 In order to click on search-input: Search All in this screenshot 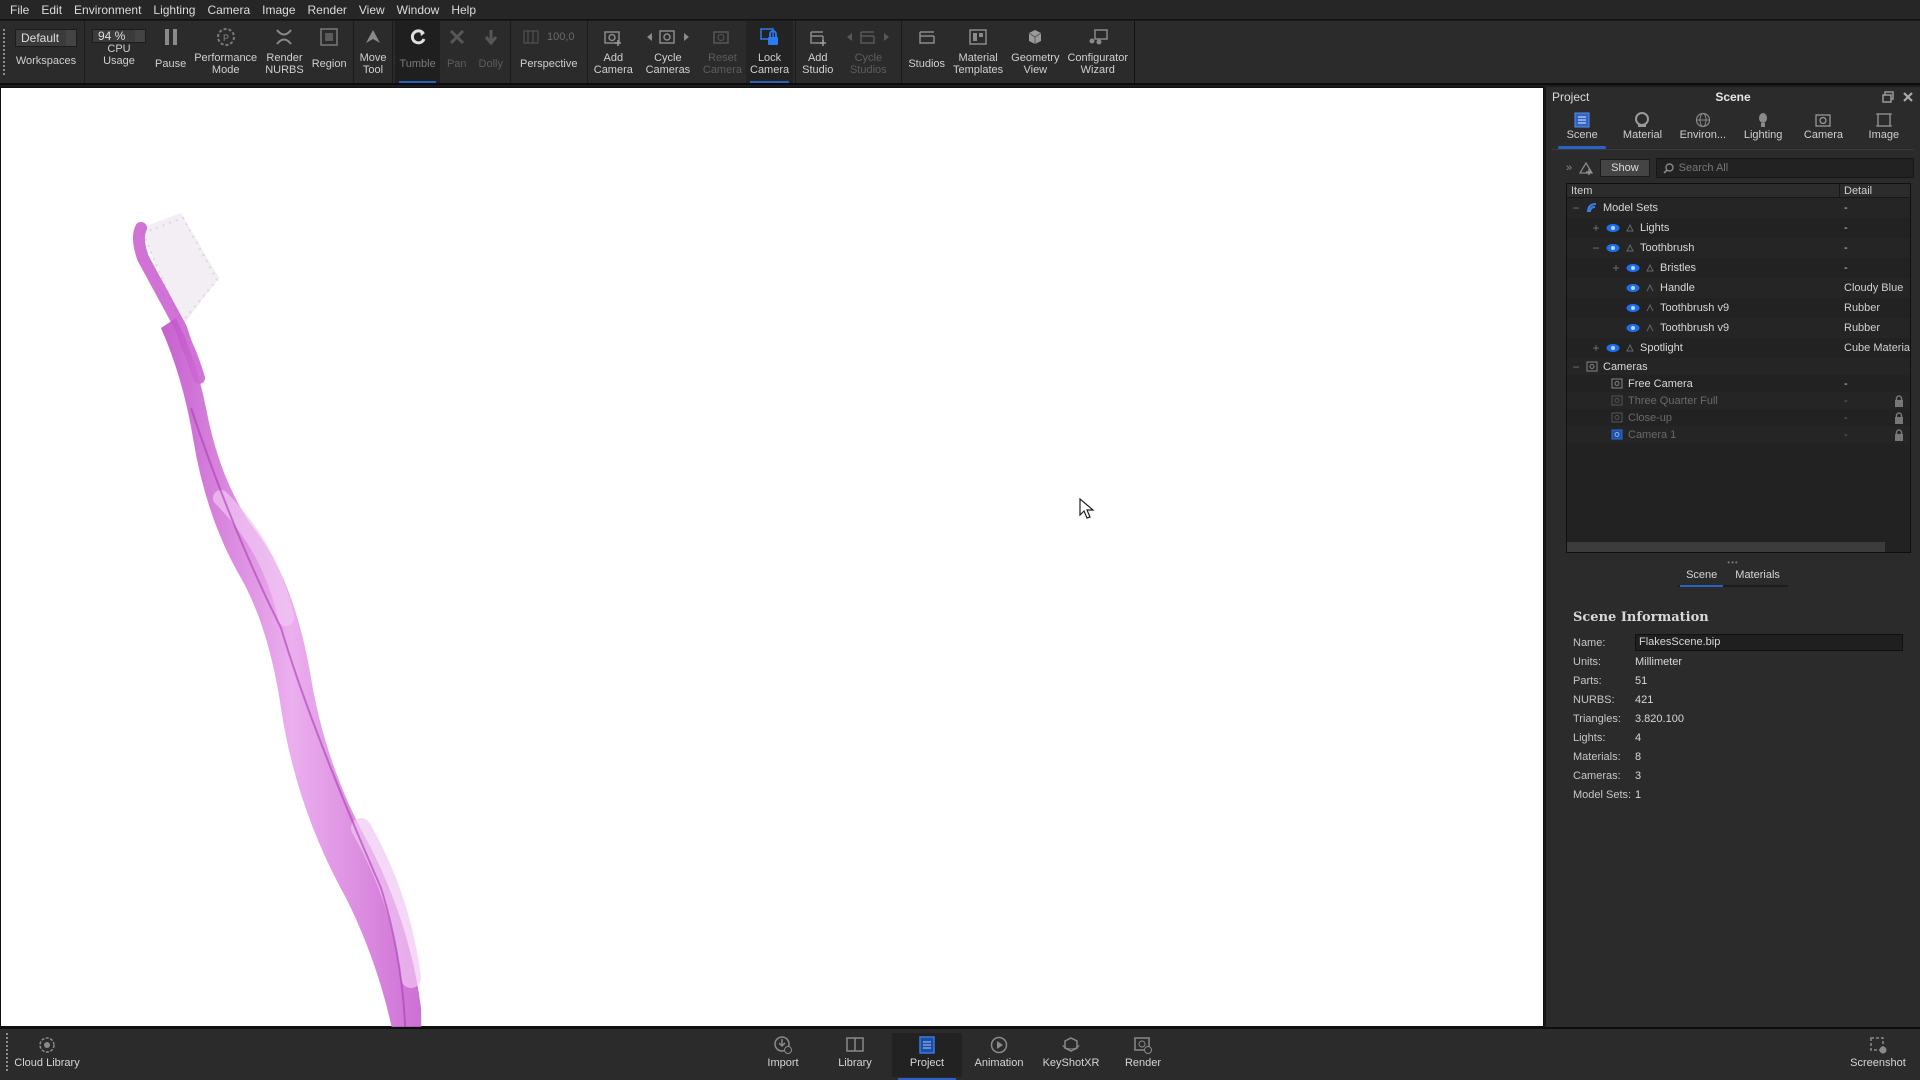, I will do `click(1784, 168)`.